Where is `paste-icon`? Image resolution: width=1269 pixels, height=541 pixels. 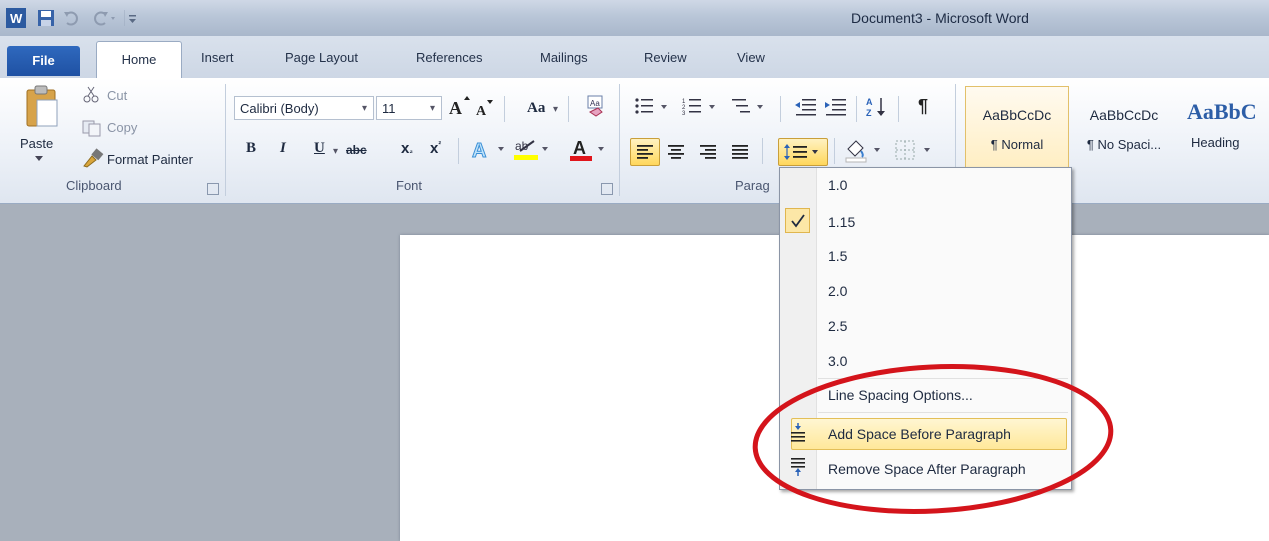 paste-icon is located at coordinates (41, 107).